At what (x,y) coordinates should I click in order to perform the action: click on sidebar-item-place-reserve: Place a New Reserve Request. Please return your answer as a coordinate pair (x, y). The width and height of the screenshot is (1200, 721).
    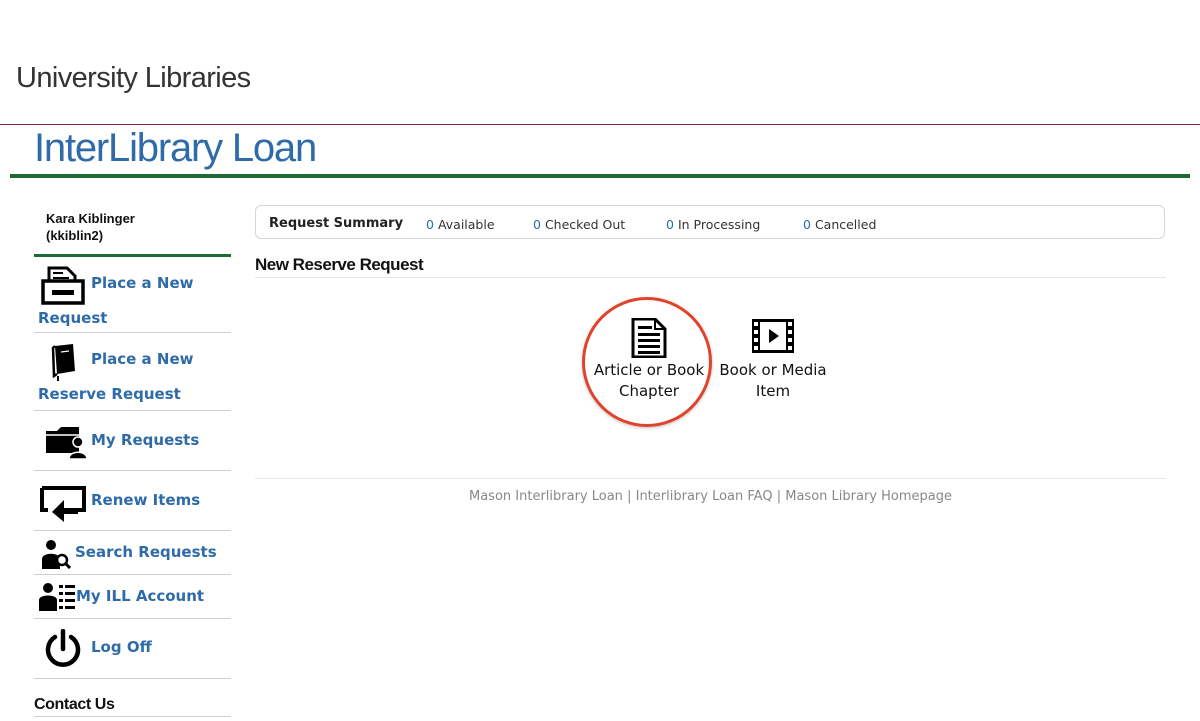
    Looking at the image, I should click on (132, 372).